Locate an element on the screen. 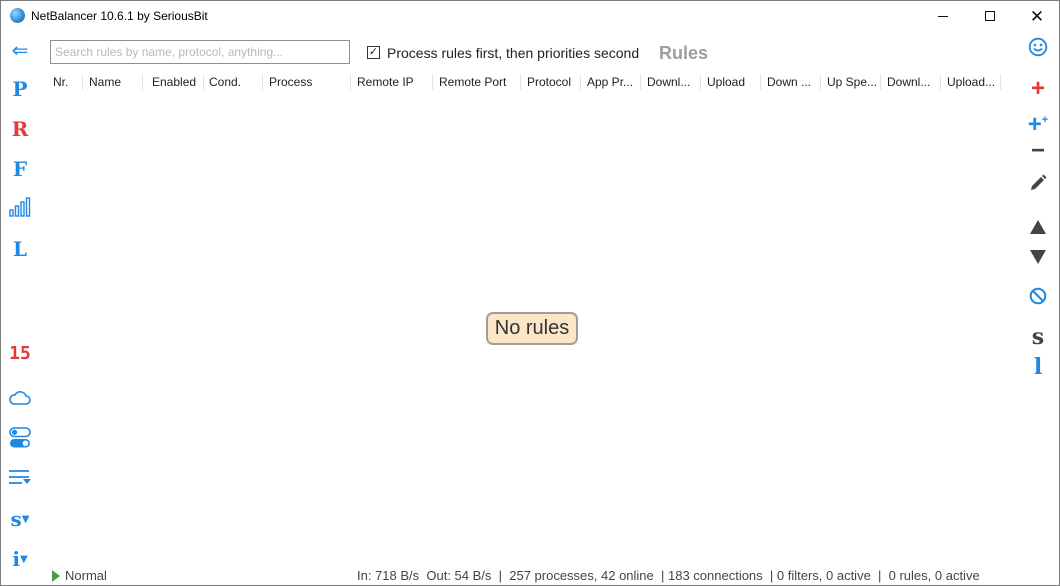 This screenshot has width=1060, height=586. back-arrow-icon: ⇐ is located at coordinates (20, 50).